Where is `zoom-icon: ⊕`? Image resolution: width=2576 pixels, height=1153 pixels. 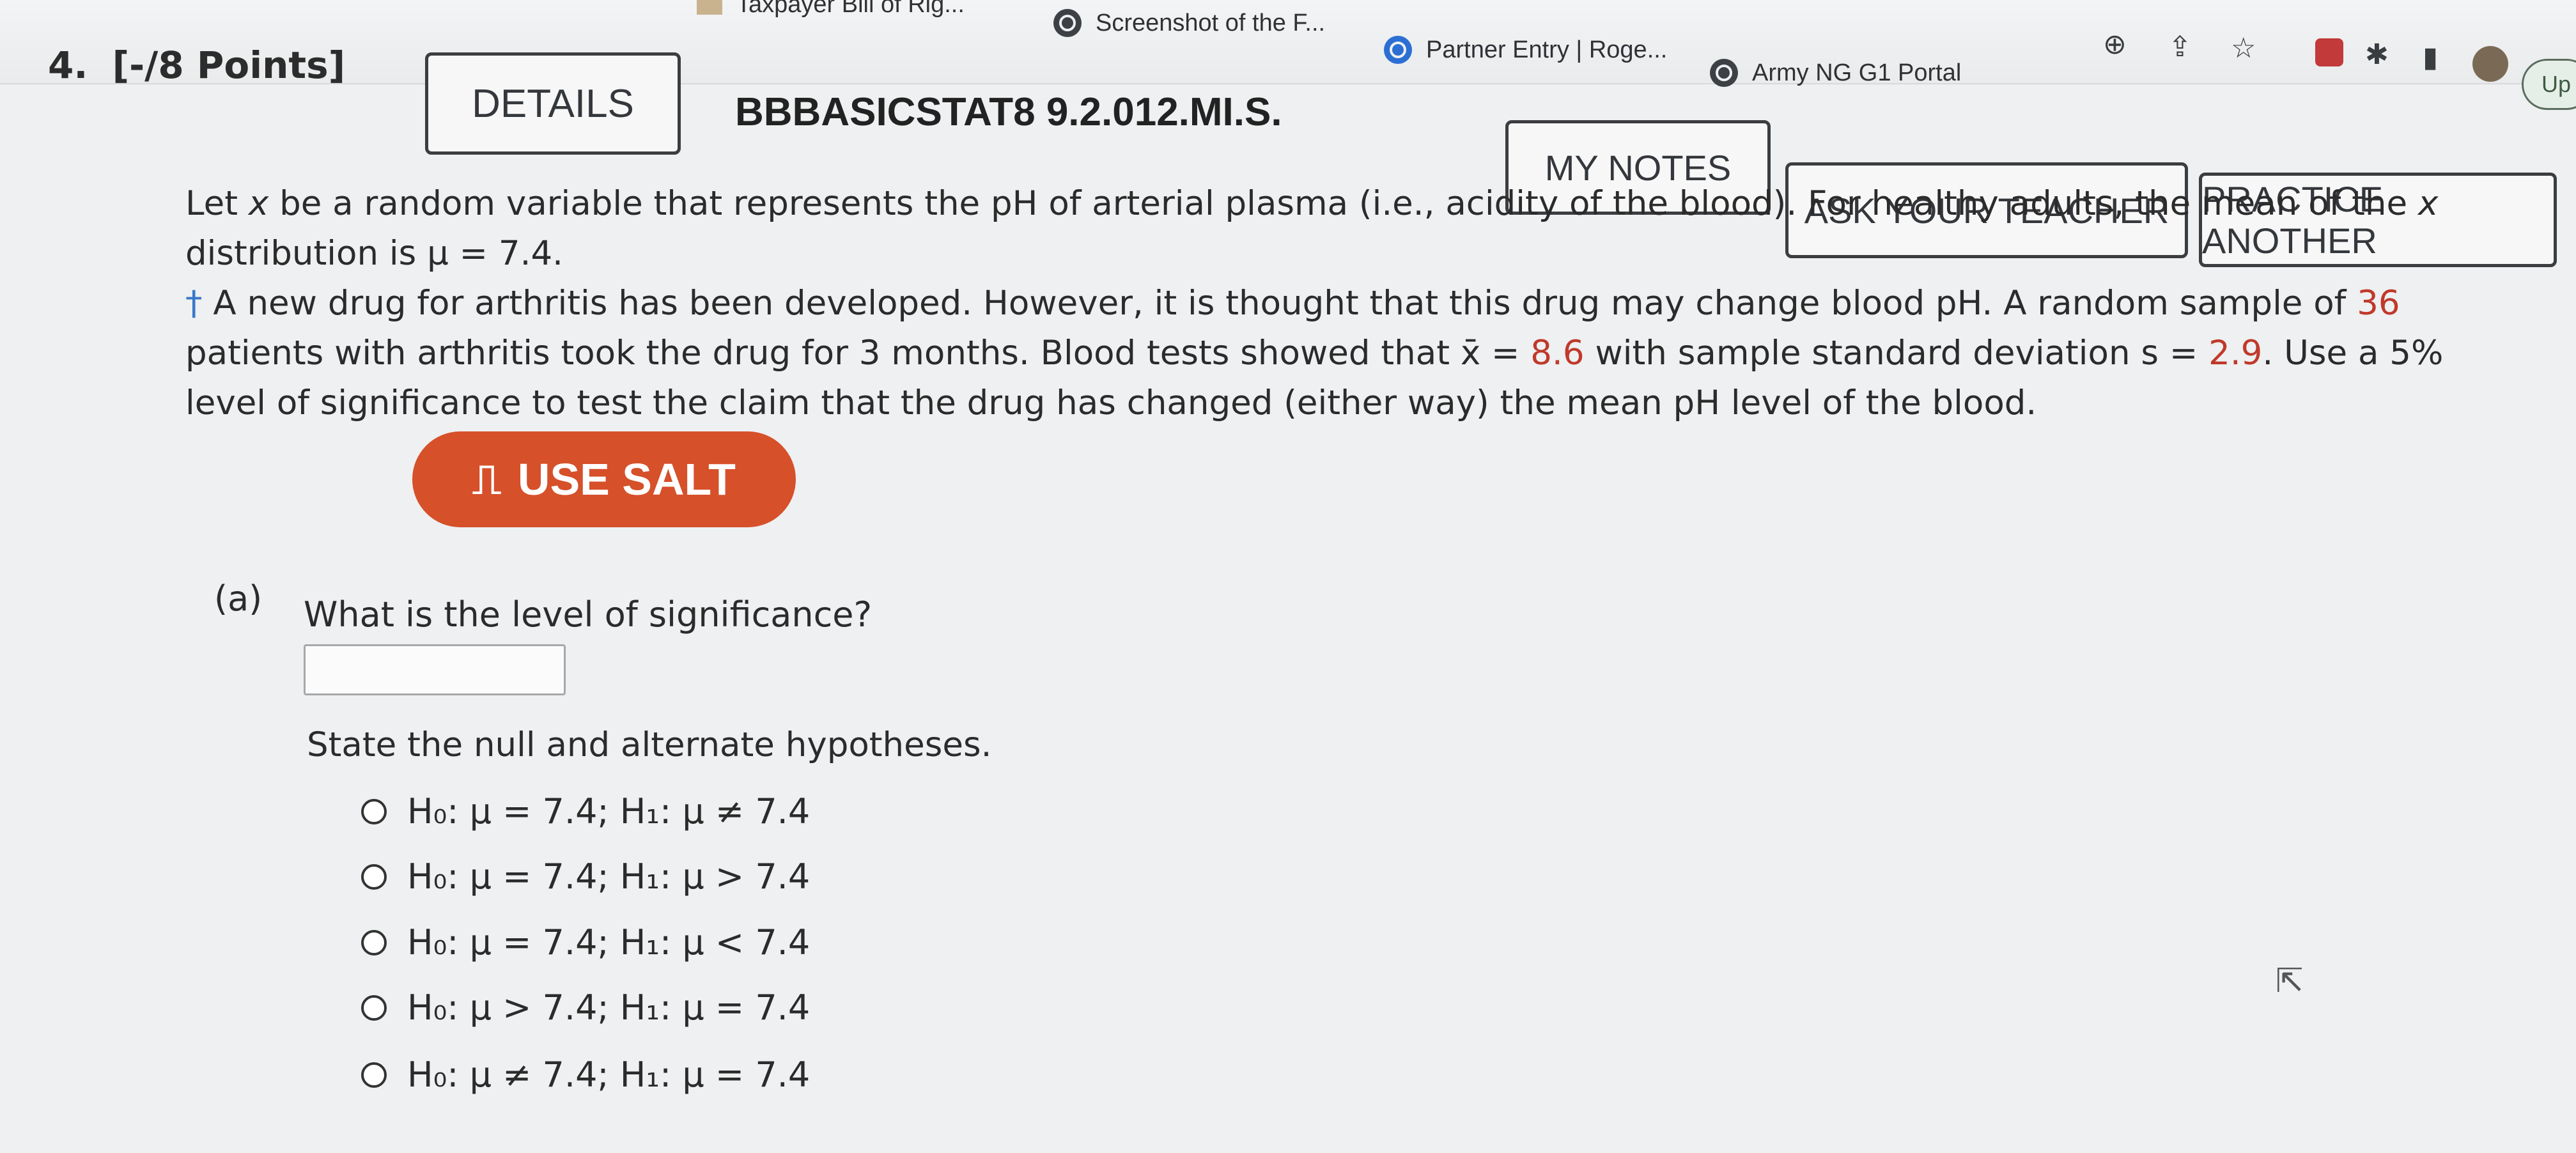 zoom-icon: ⊕ is located at coordinates (2115, 45).